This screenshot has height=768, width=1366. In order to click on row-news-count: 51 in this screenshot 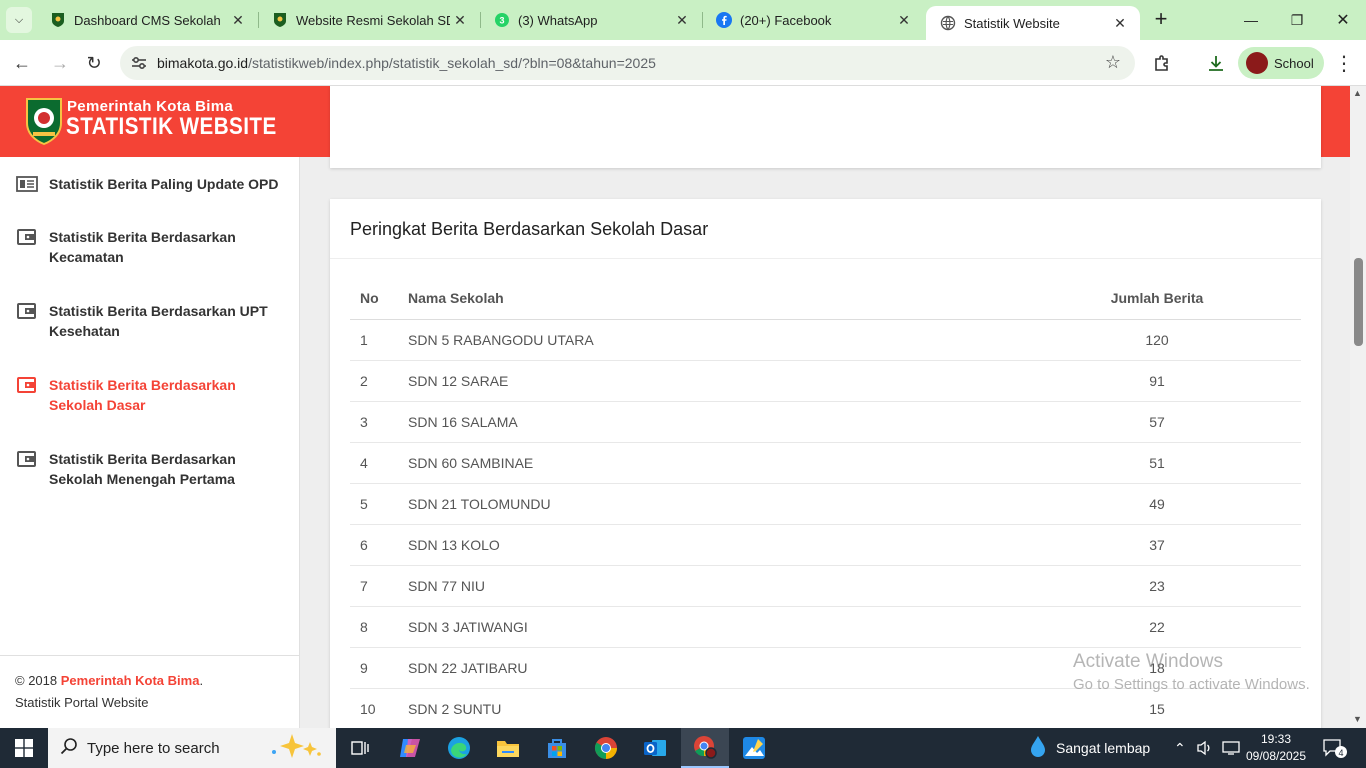, I will do `click(1157, 463)`.